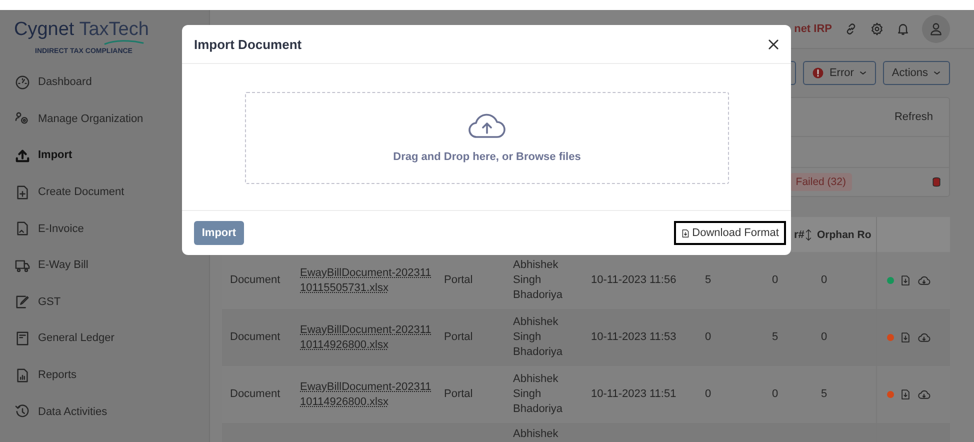  Describe the element at coordinates (22, 412) in the screenshot. I see `history-icon` at that location.